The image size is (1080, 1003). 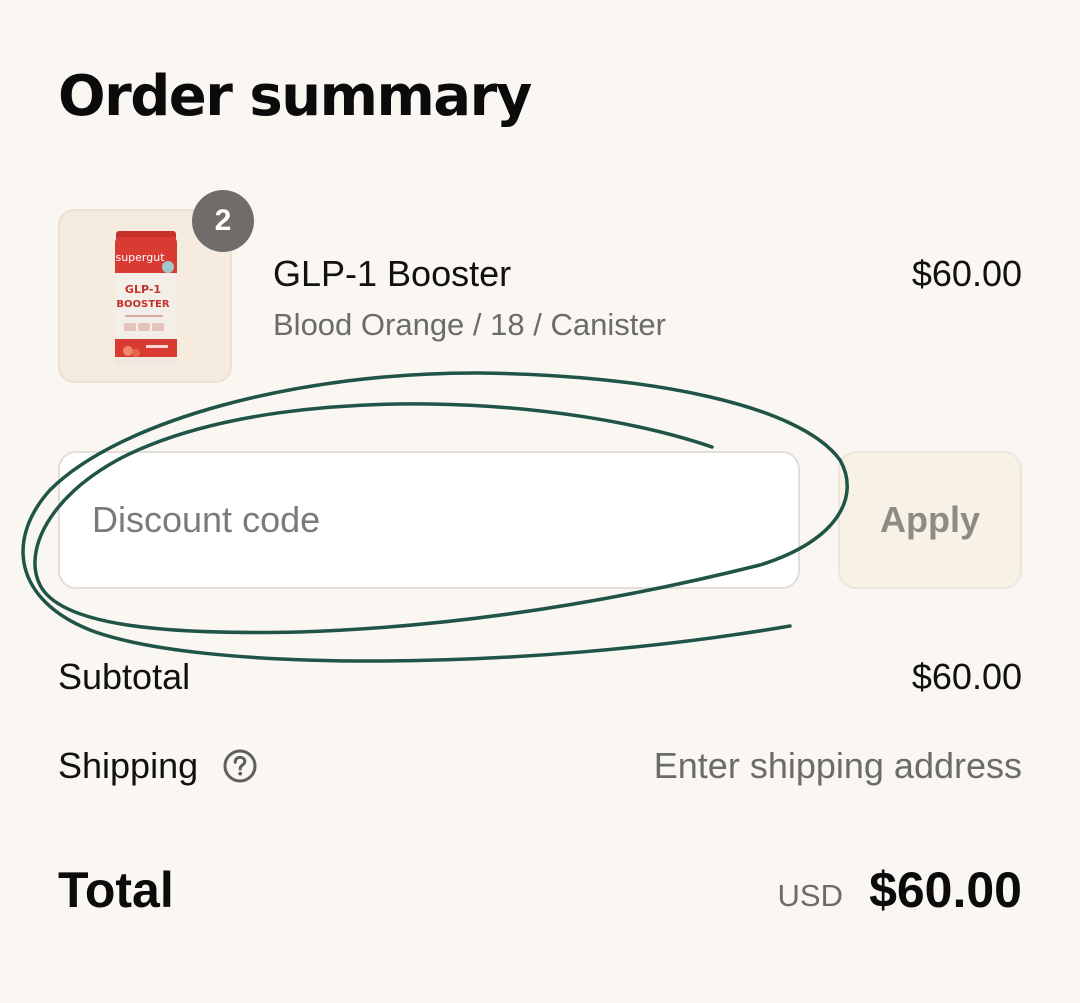 I want to click on quantity-badge: 2, so click(x=223, y=221).